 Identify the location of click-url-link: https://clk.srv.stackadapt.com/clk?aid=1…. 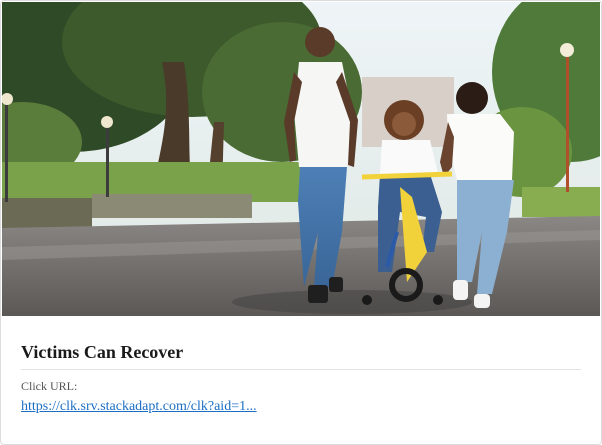
(139, 406).